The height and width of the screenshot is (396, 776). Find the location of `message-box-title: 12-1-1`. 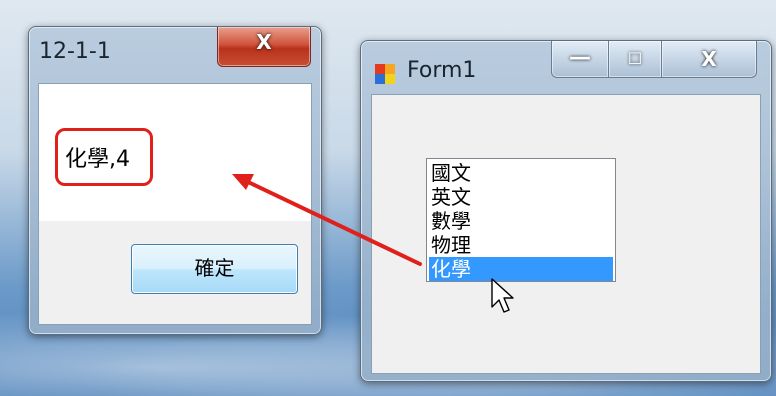

message-box-title: 12-1-1 is located at coordinates (75, 51).